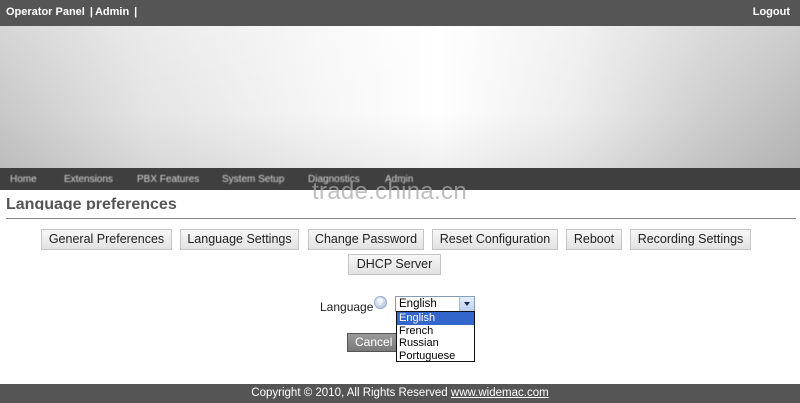 This screenshot has height=403, width=800. I want to click on tab-language-settings: Language Settings, so click(239, 239).